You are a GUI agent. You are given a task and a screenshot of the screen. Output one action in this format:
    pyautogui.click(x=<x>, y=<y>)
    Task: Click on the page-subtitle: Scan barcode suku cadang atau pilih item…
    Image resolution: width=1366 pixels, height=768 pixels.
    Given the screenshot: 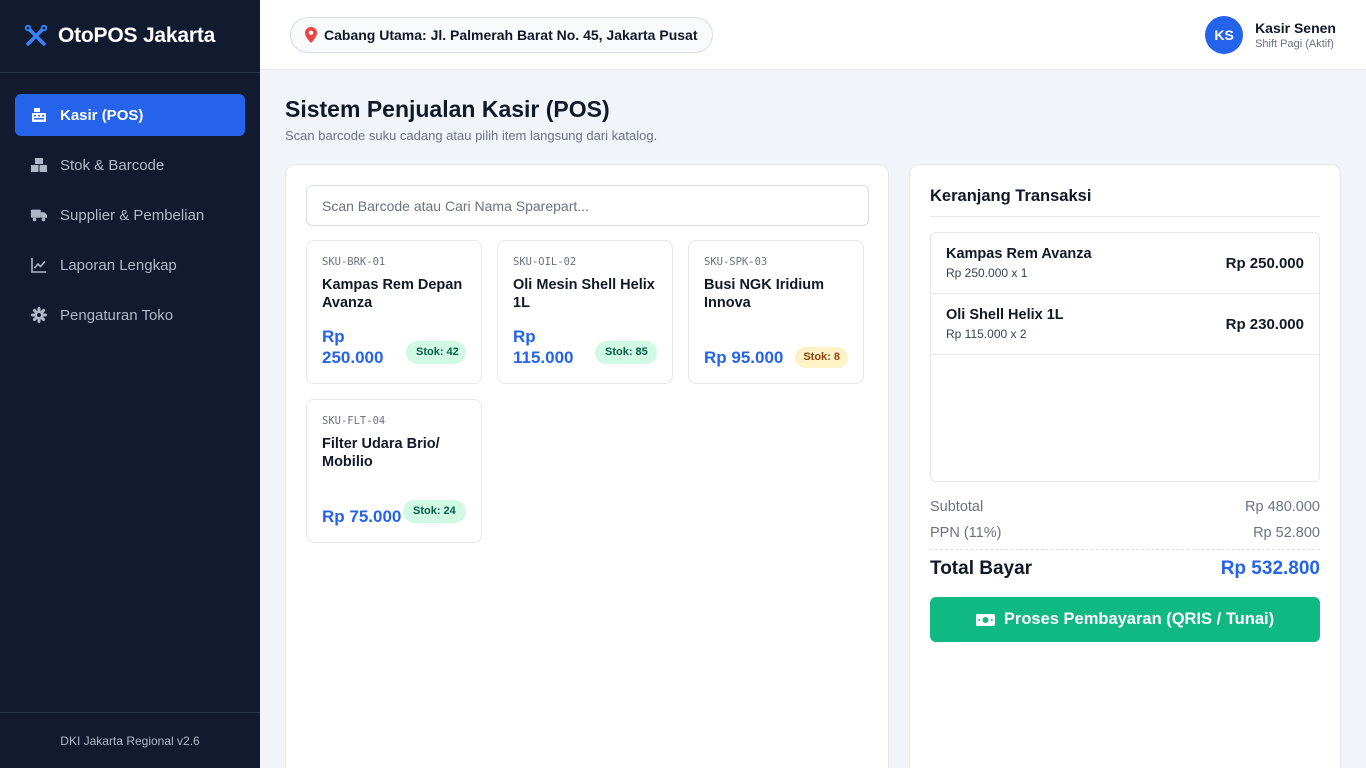 What is the action you would take?
    pyautogui.click(x=471, y=135)
    